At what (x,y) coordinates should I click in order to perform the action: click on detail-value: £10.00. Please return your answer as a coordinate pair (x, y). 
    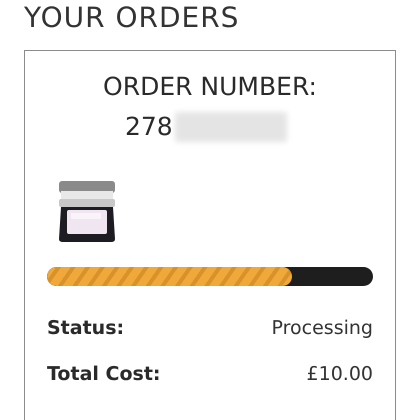
    Looking at the image, I should click on (339, 374).